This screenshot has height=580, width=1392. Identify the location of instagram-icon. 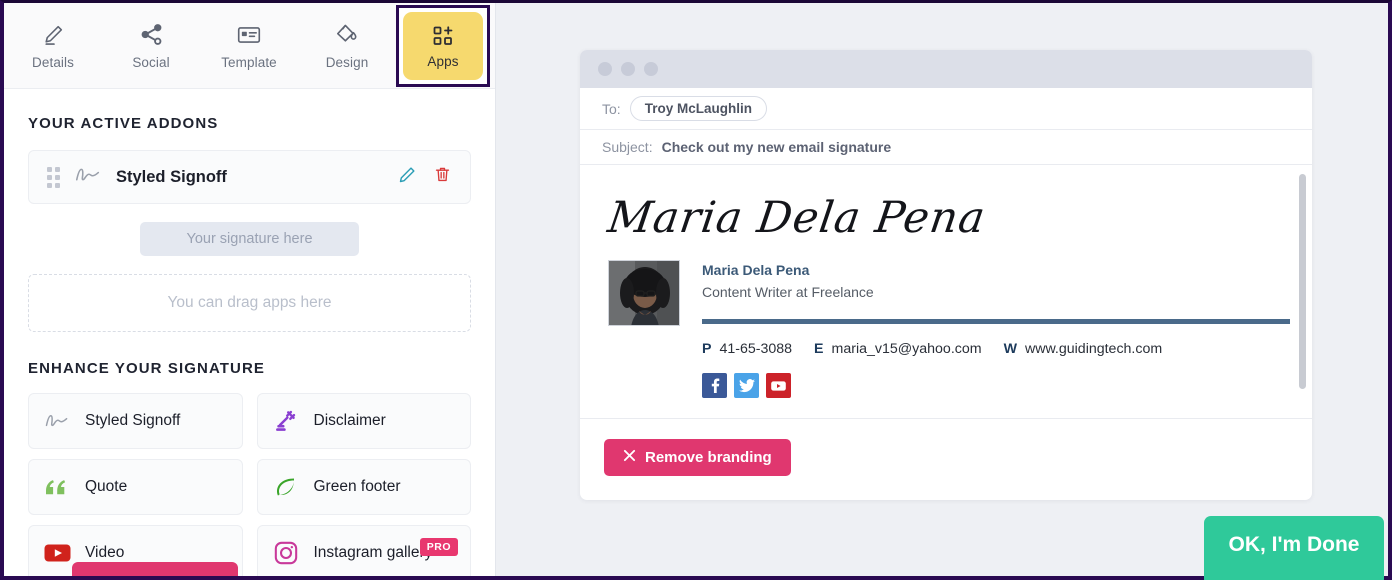
(286, 553).